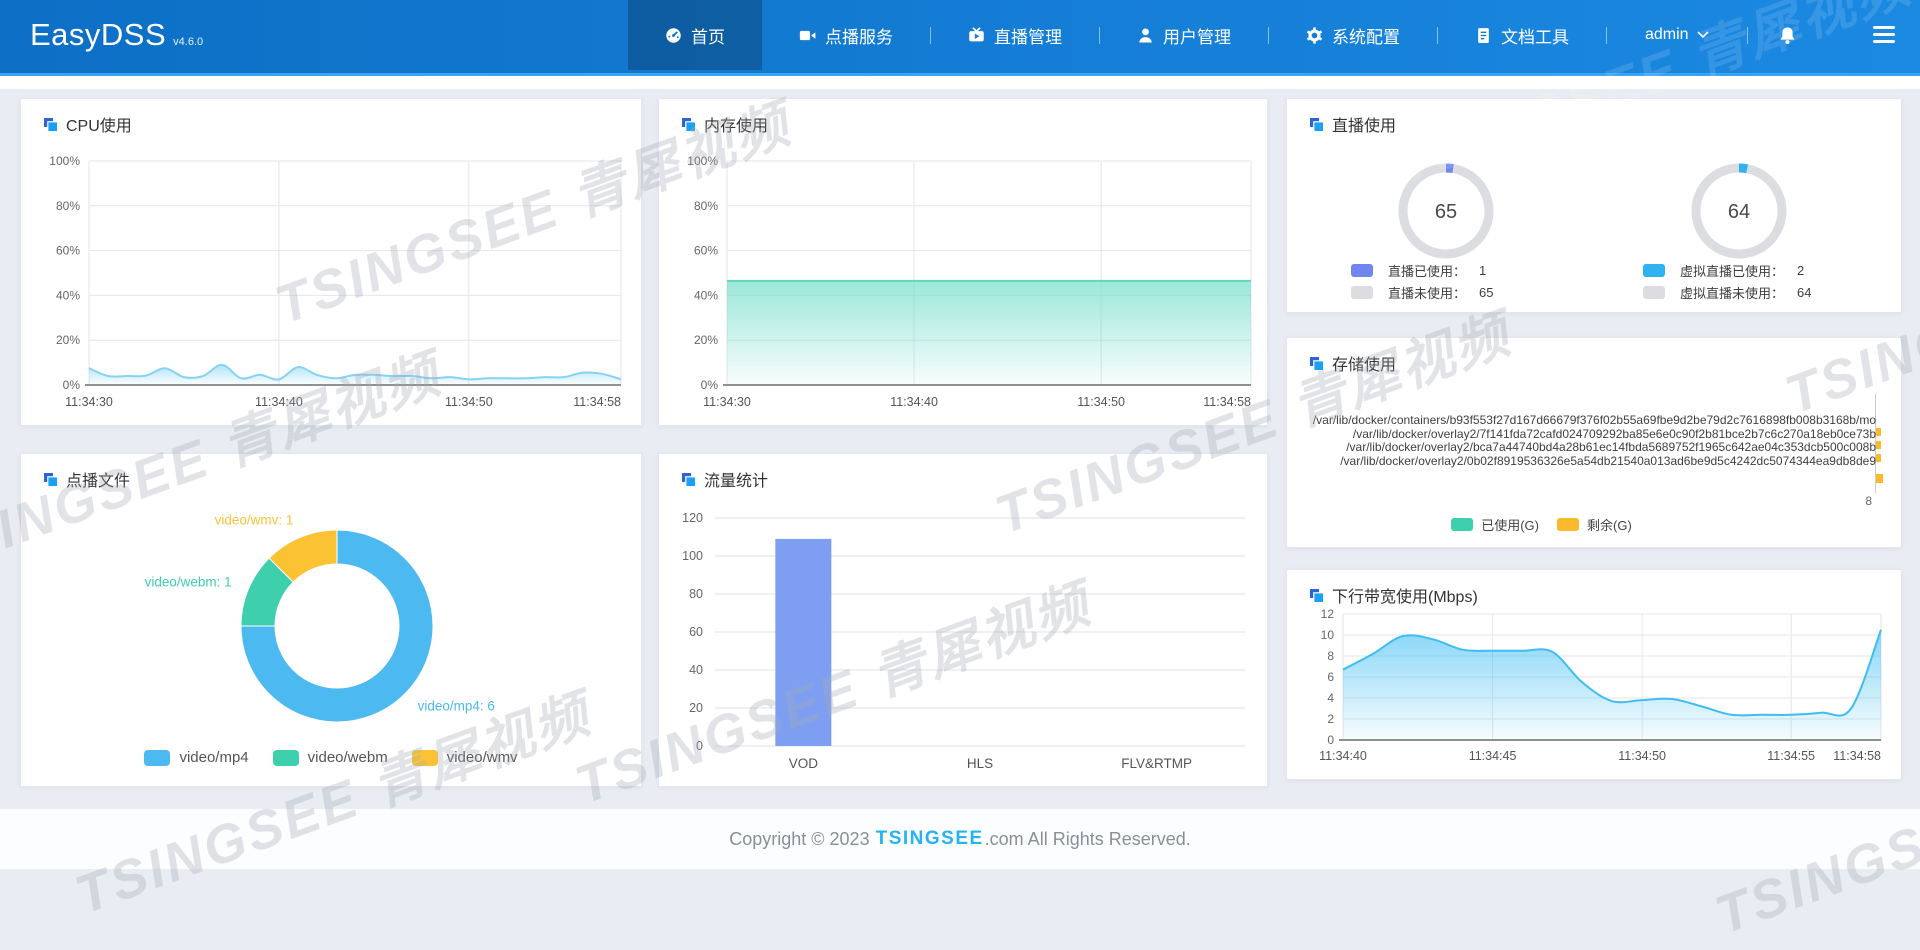  Describe the element at coordinates (1352, 363) in the screenshot. I see `card-title: 存储使用` at that location.